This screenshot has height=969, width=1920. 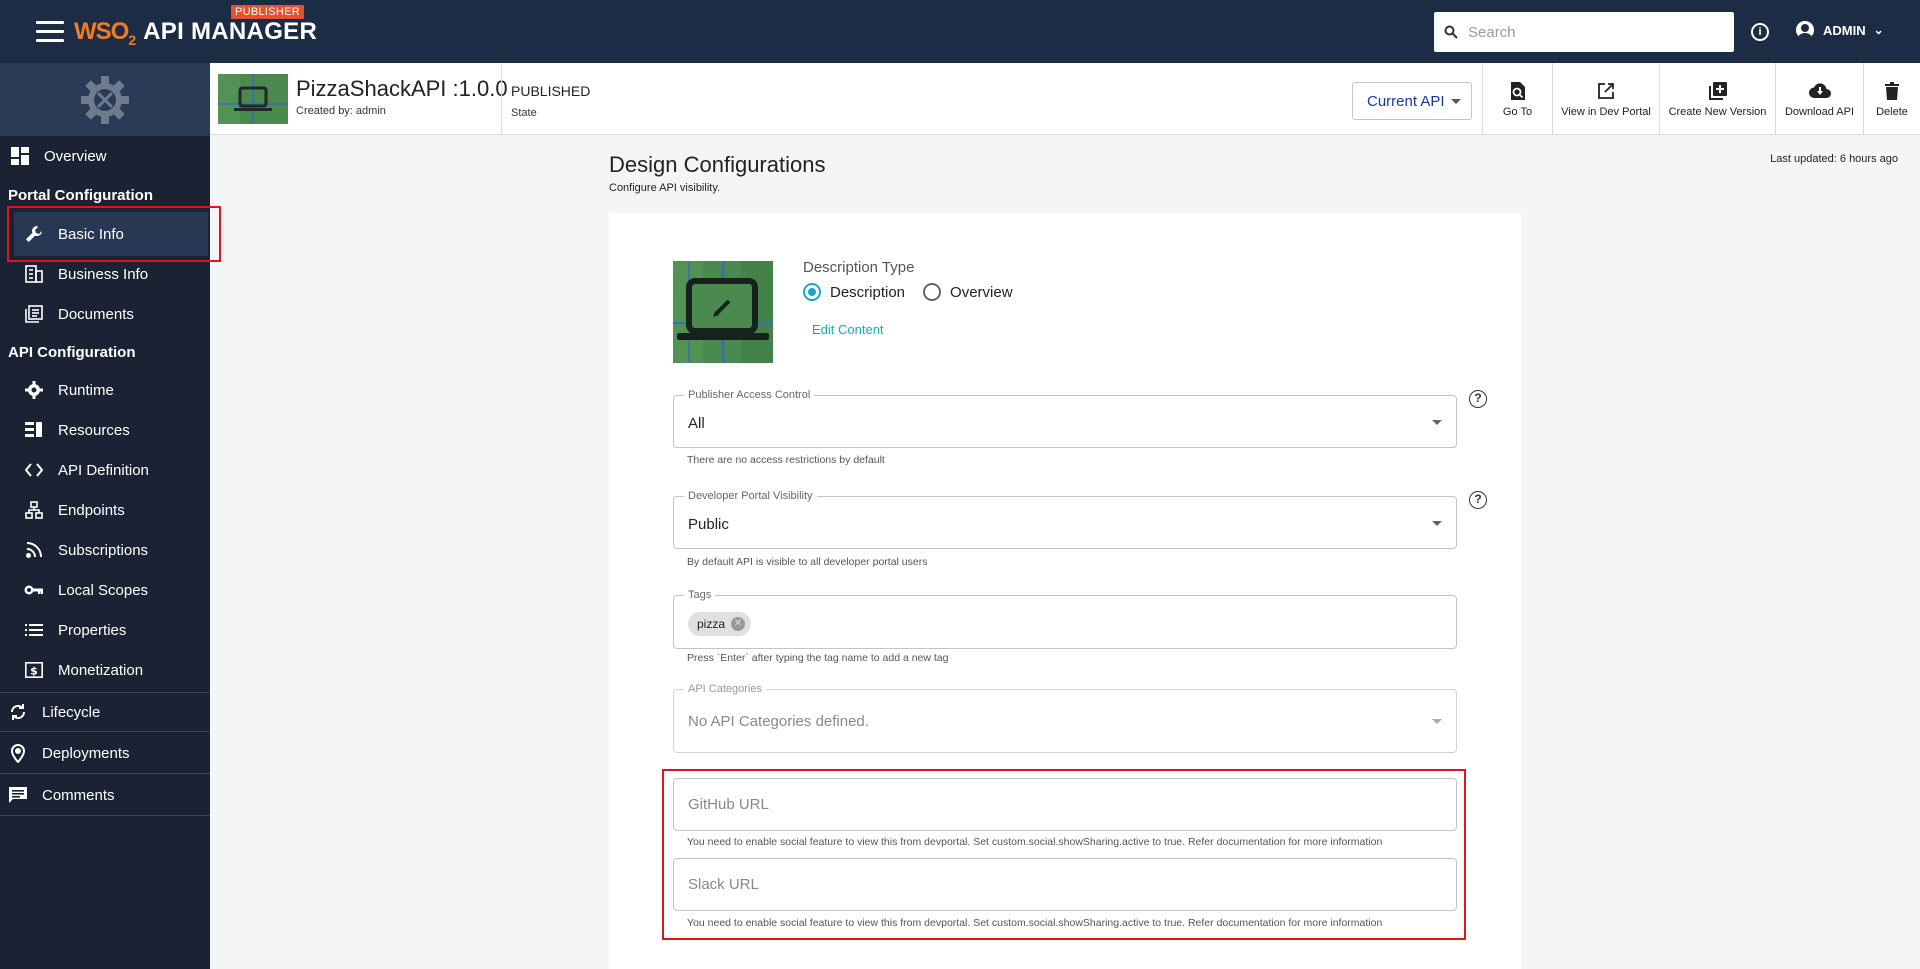 What do you see at coordinates (80, 195) in the screenshot?
I see `portal-config-heading: Portal Configuration` at bounding box center [80, 195].